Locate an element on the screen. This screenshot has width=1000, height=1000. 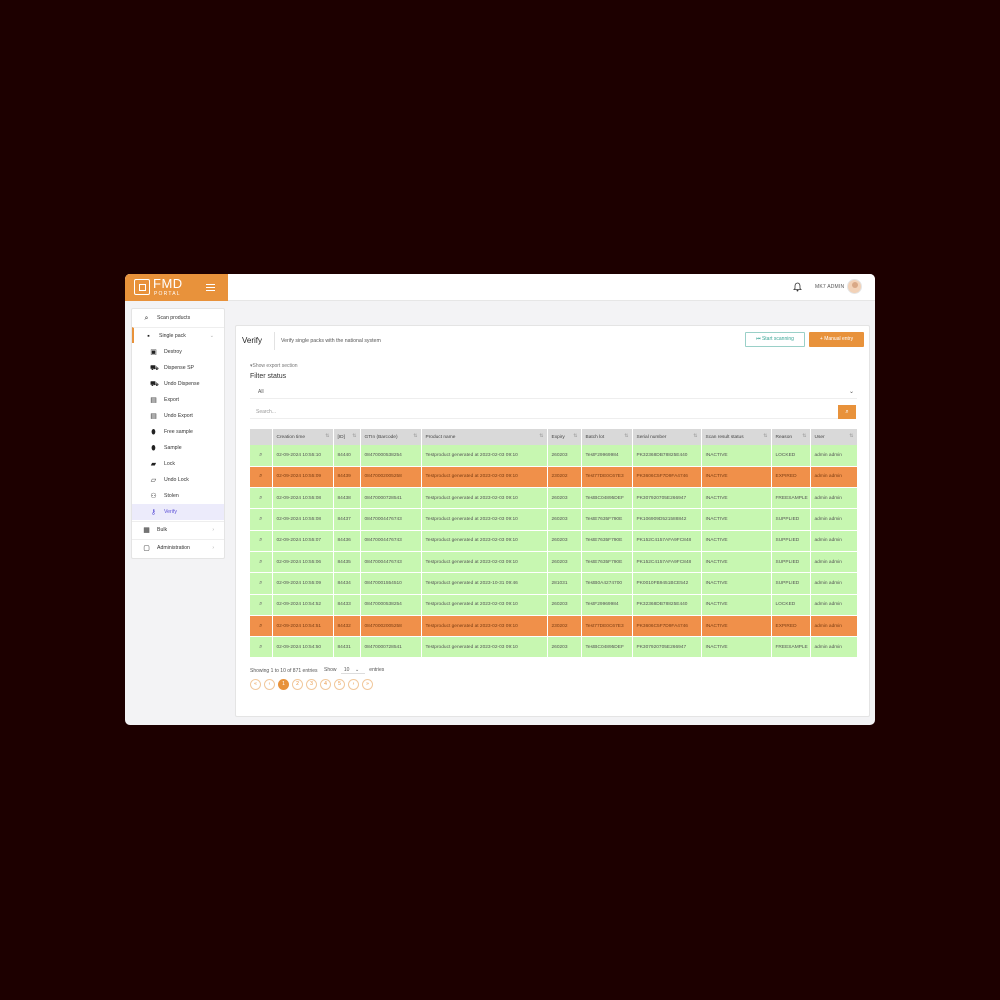
sidebar-item-lock: ▰ Lock is located at coordinates (178, 464).